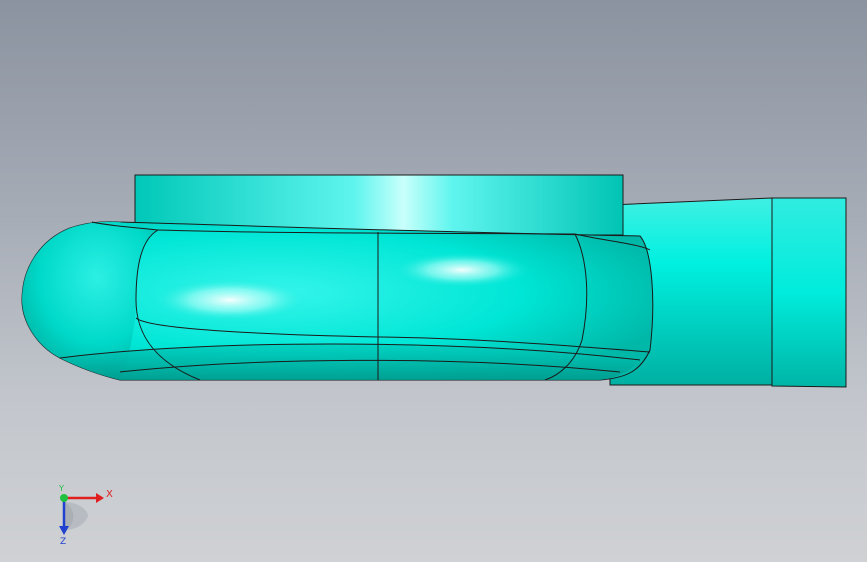 The image size is (867, 562). Describe the element at coordinates (230, 300) in the screenshot. I see `highlight-left` at that location.